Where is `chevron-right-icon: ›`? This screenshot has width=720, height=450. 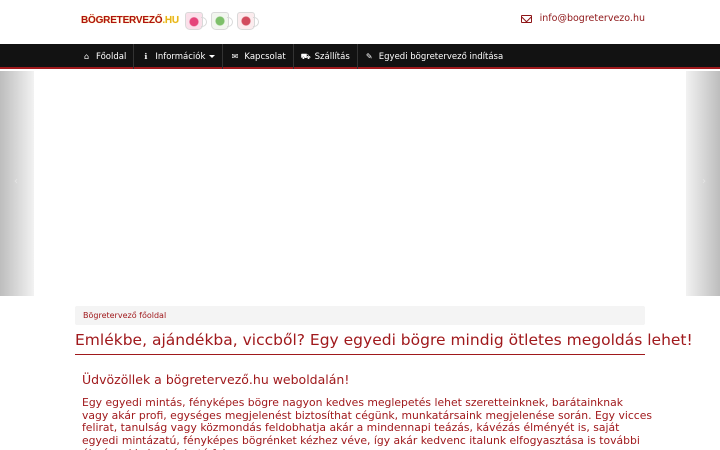
chevron-right-icon: › is located at coordinates (704, 181).